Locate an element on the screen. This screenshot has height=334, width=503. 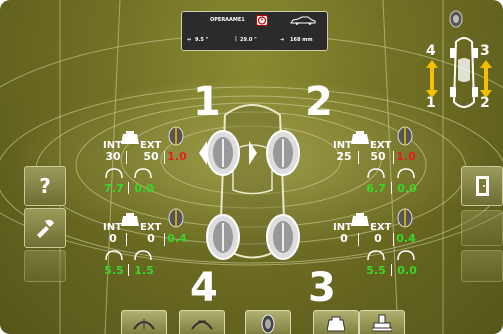
toe-value: 168 mm is located at coordinates (301, 40).